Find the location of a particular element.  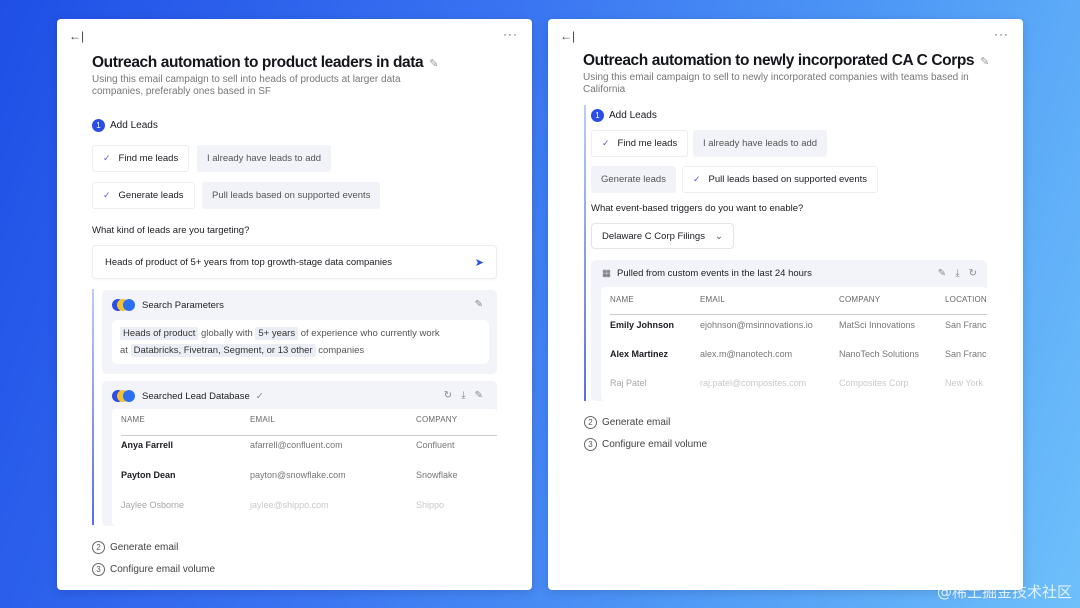

cell-email: jaylee@shippo.com is located at coordinates (289, 505).